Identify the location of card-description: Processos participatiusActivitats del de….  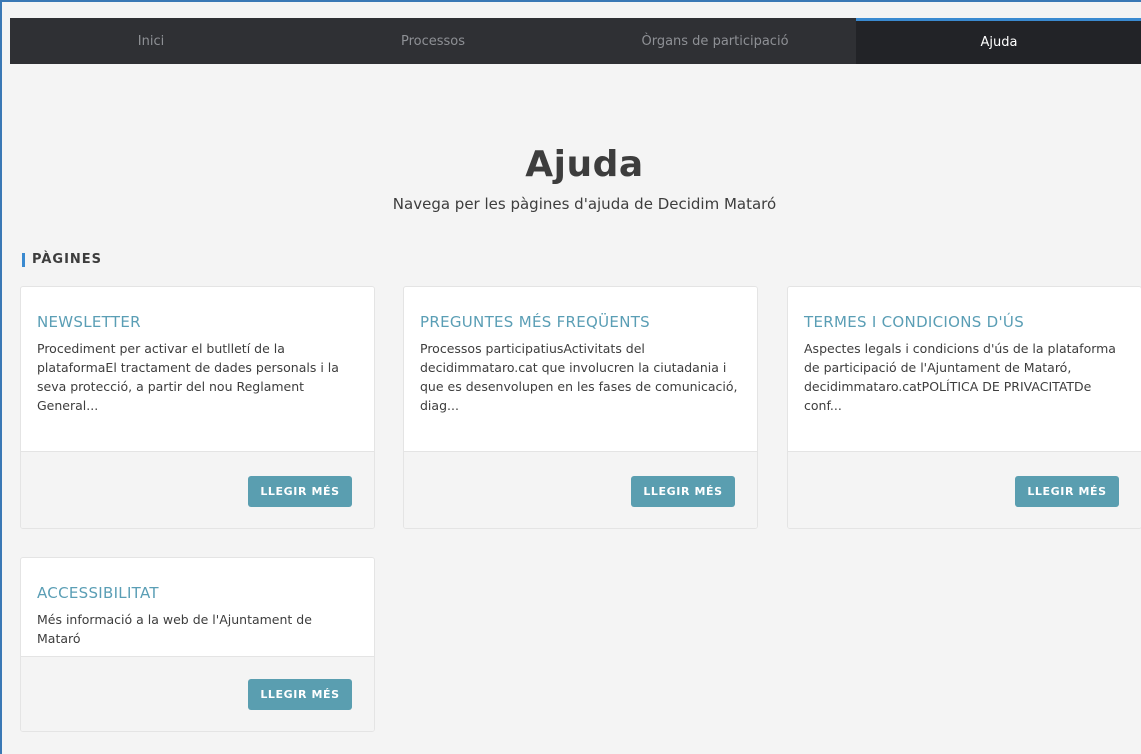
(579, 377).